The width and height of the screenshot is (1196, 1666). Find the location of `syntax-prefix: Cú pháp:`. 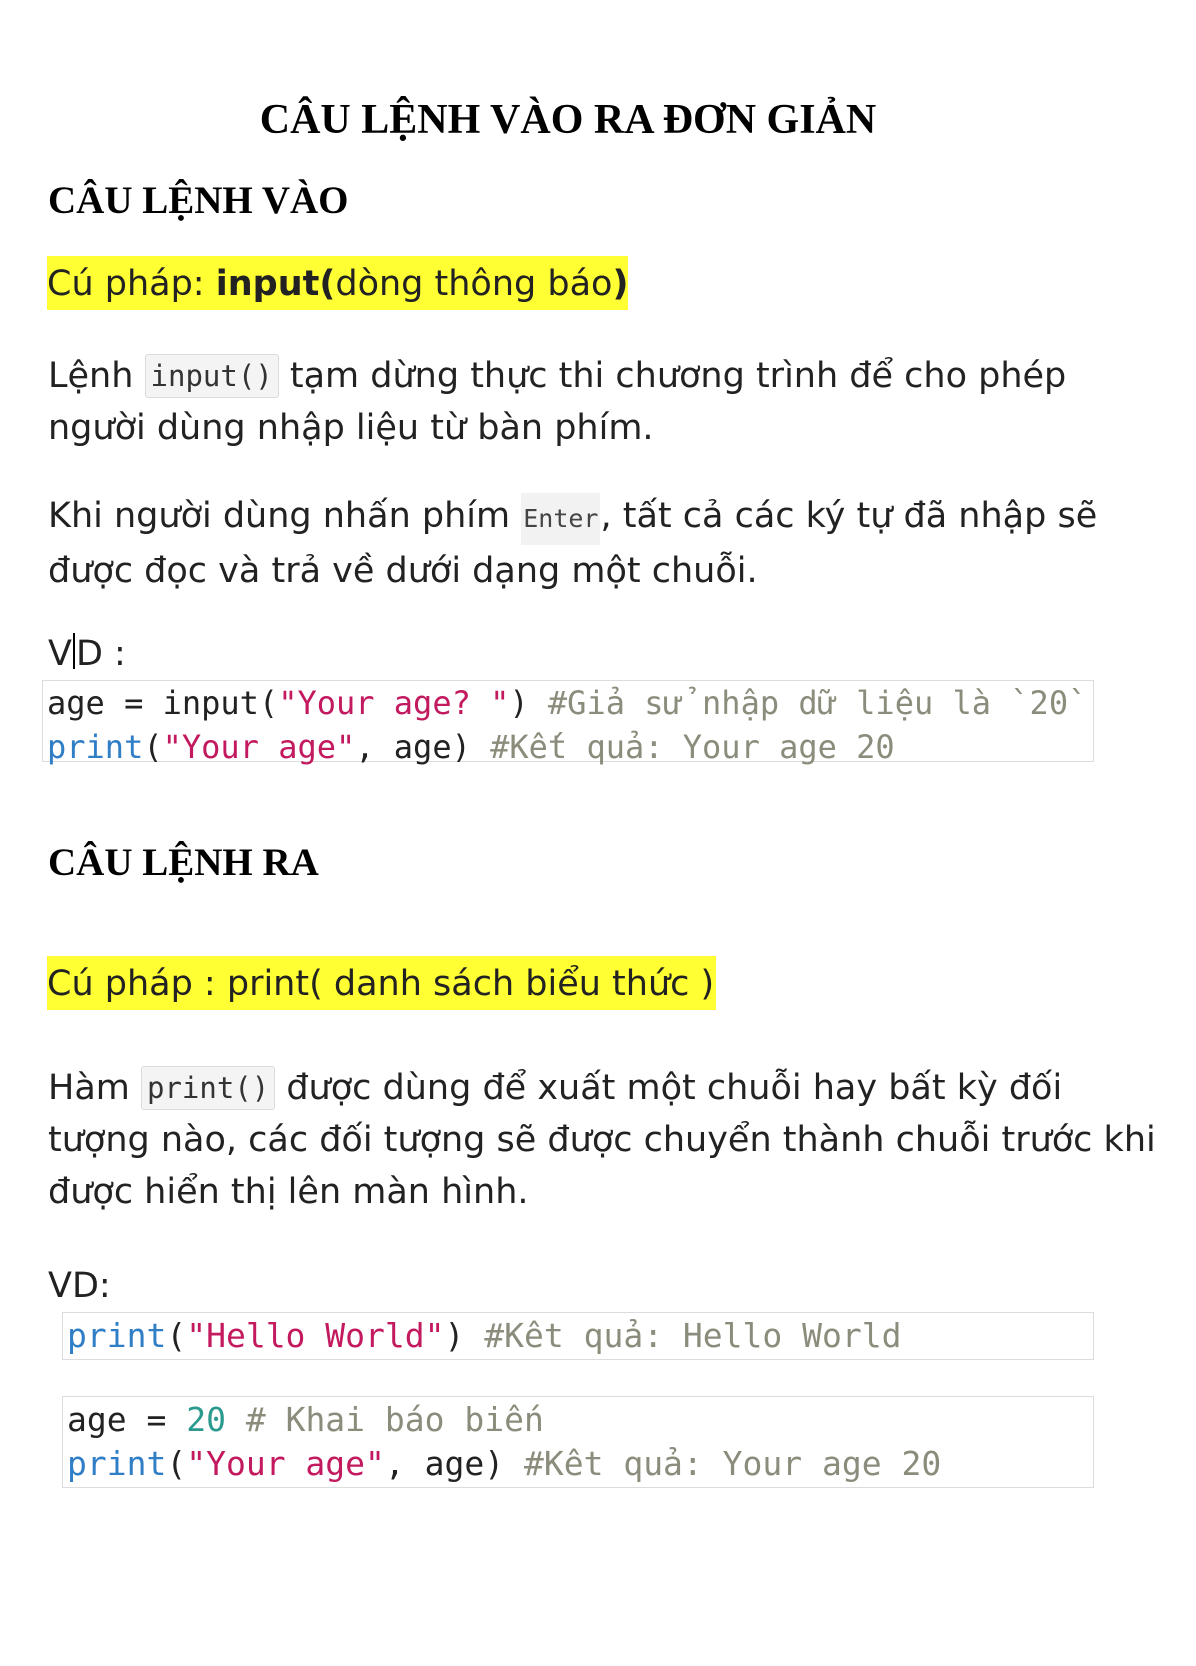

syntax-prefix: Cú pháp: is located at coordinates (131, 284).